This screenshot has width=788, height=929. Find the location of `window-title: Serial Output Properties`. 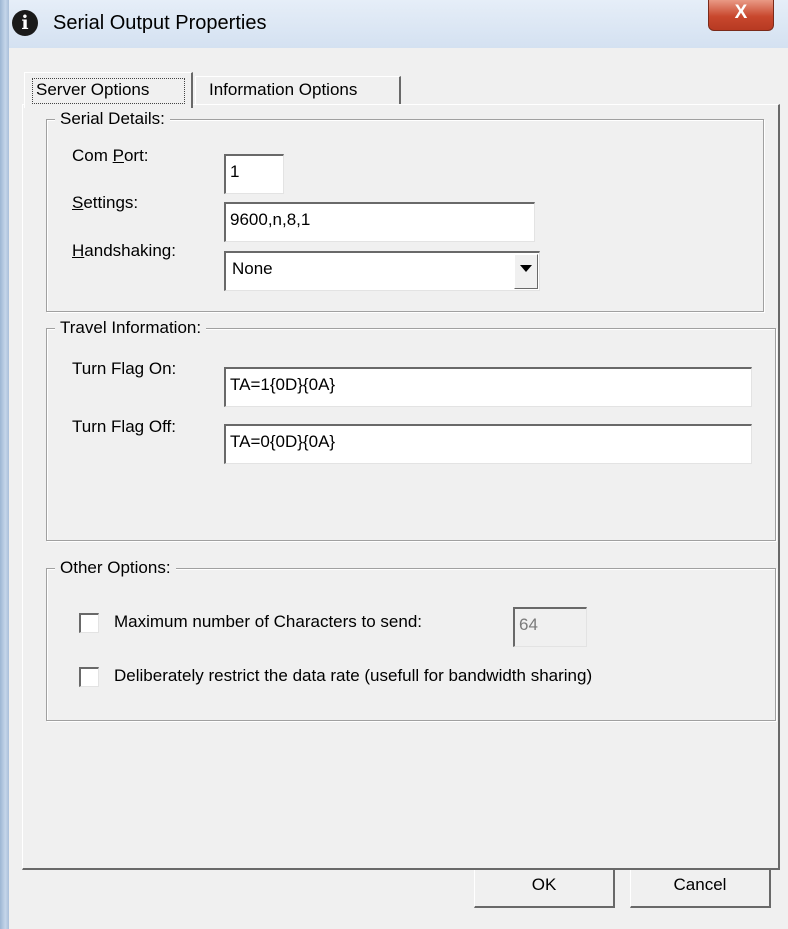

window-title: Serial Output Properties is located at coordinates (160, 23).